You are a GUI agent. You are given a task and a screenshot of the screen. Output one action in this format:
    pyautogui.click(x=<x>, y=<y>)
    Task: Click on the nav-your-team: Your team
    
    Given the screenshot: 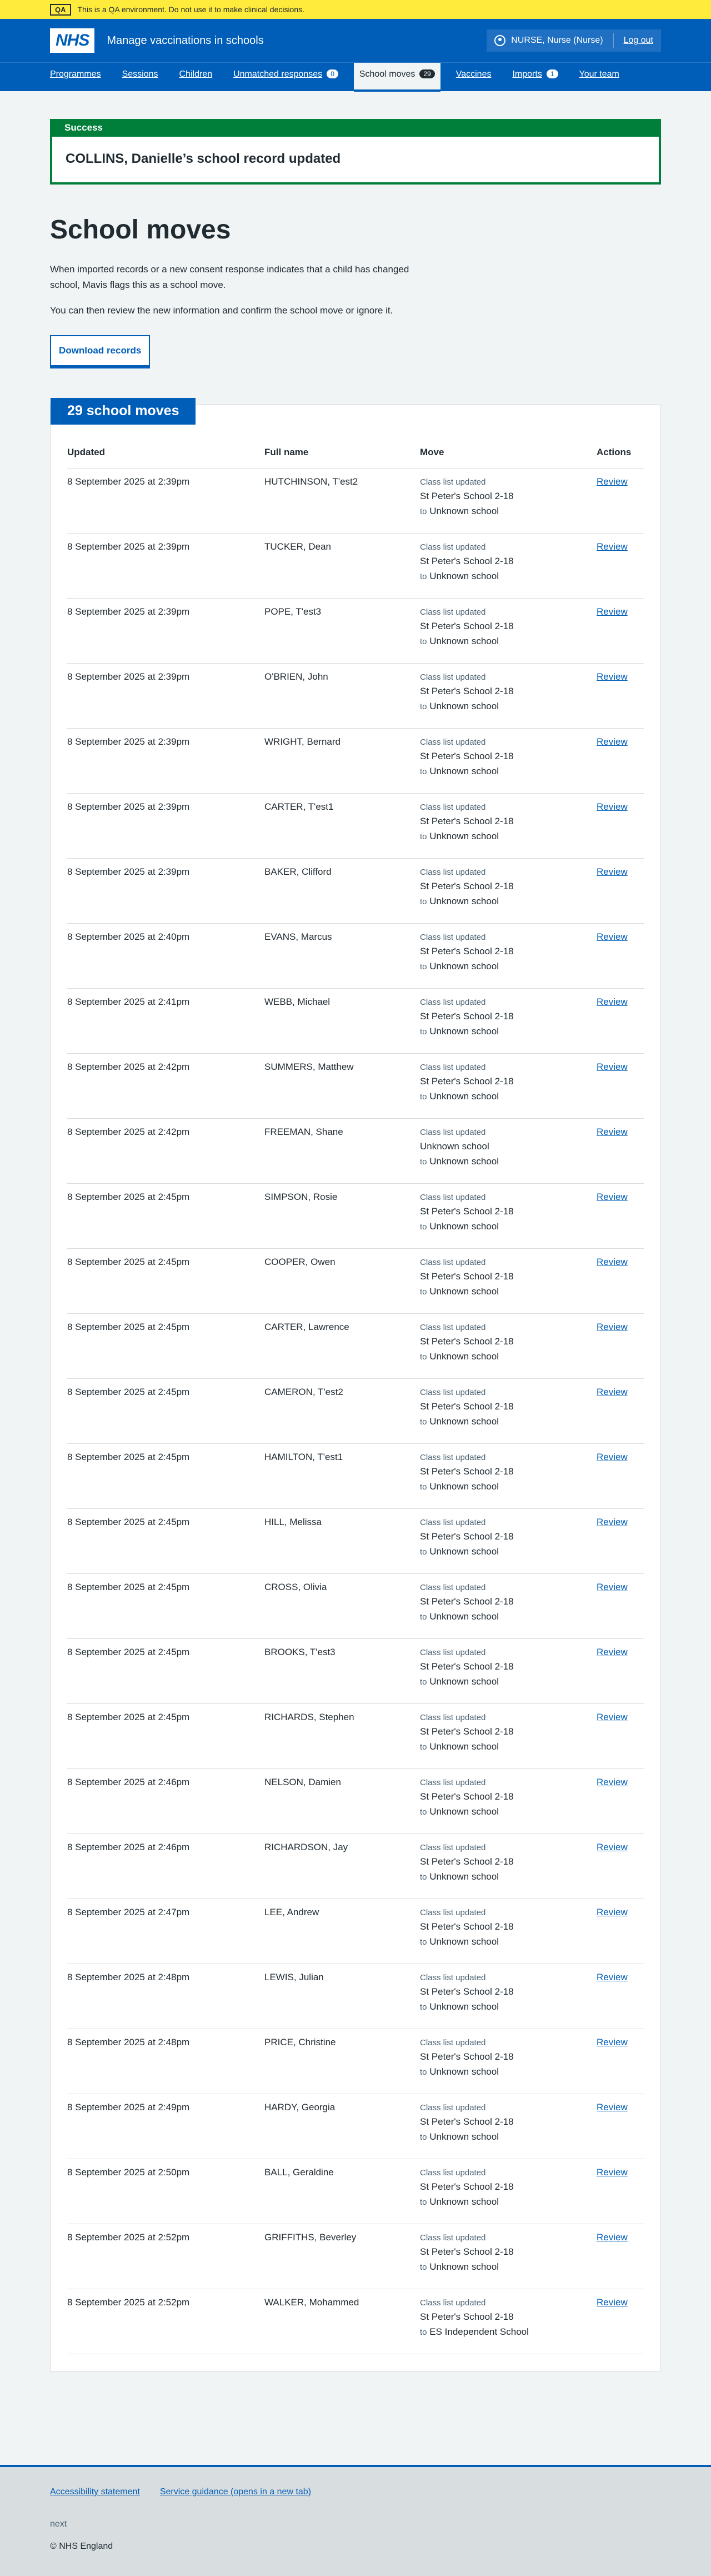 What is the action you would take?
    pyautogui.click(x=599, y=77)
    